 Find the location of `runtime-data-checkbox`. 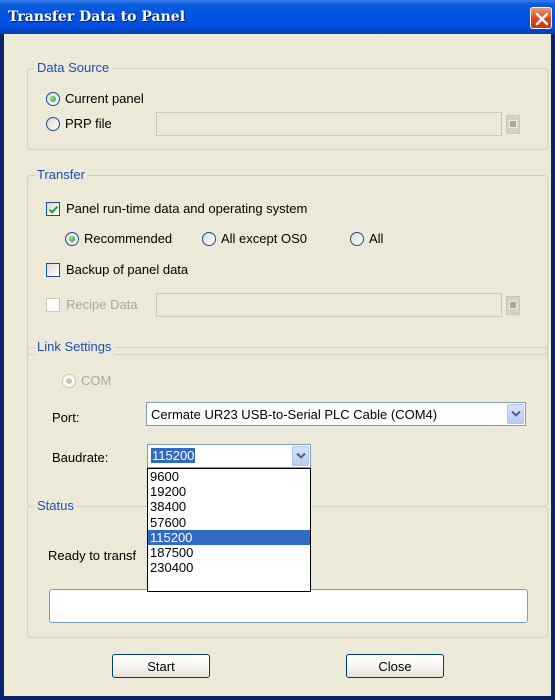

runtime-data-checkbox is located at coordinates (53, 209).